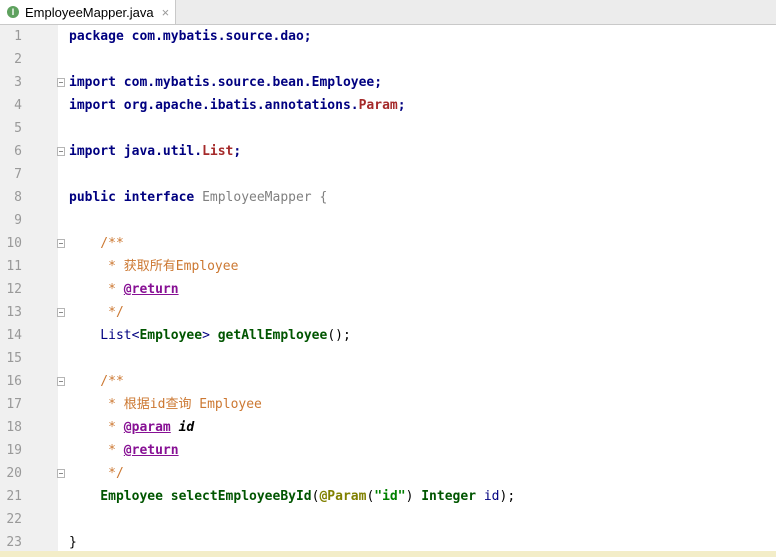 The width and height of the screenshot is (776, 557). Describe the element at coordinates (272, 335) in the screenshot. I see `method-name: getAllEmployee` at that location.